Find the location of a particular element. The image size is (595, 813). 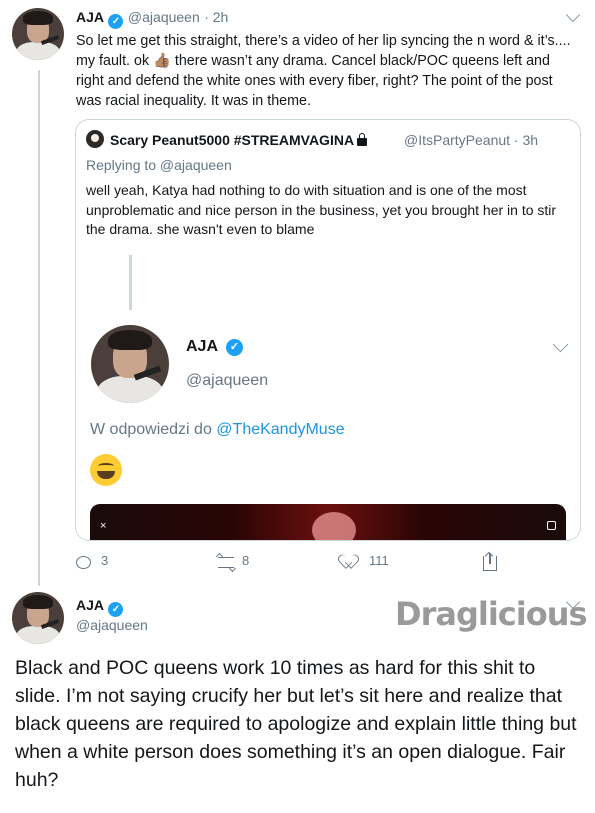

screenshot-replying-to: W odpowiedzi do @TheKandyMuse is located at coordinates (217, 429).